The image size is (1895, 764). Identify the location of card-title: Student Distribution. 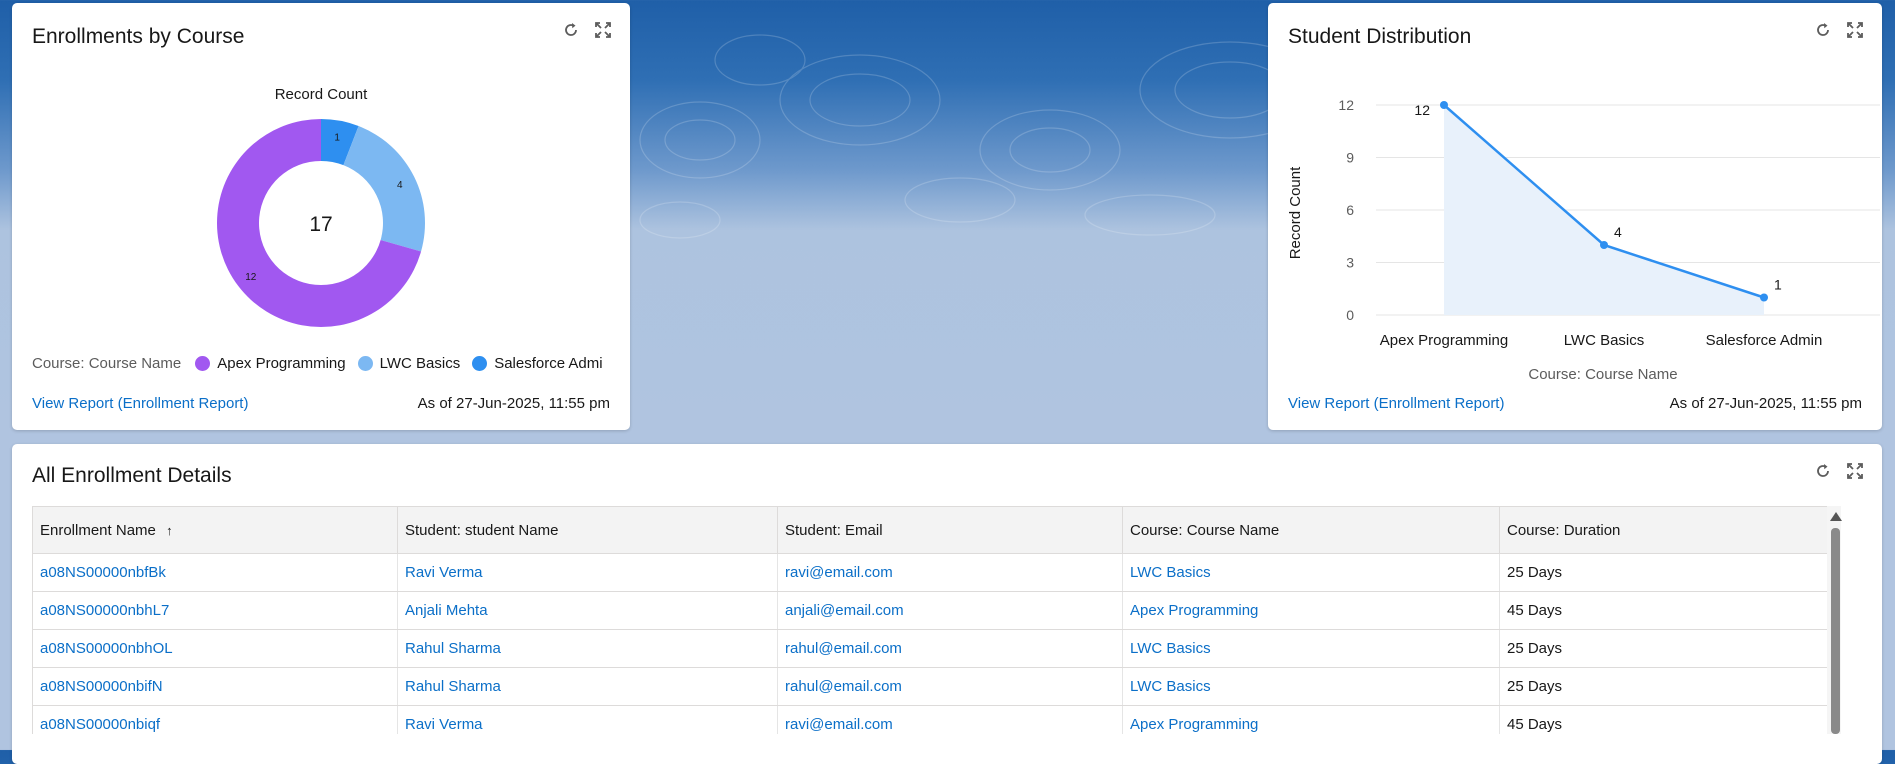
(1380, 36).